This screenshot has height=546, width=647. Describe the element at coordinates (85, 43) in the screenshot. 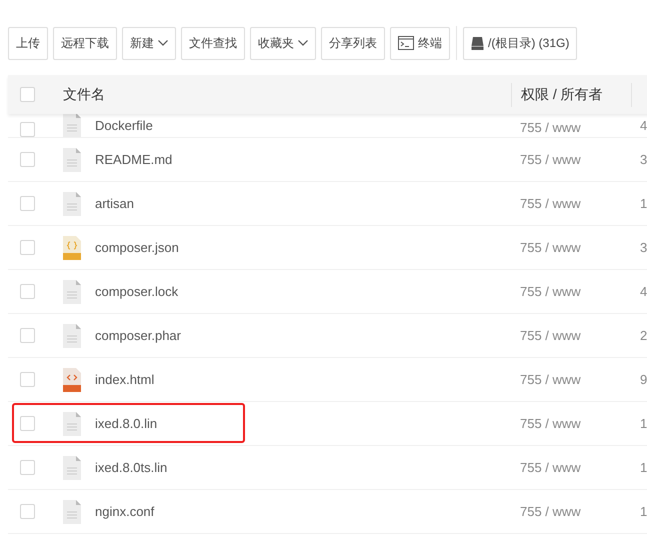

I see `toolbar-button: 远程下载` at that location.